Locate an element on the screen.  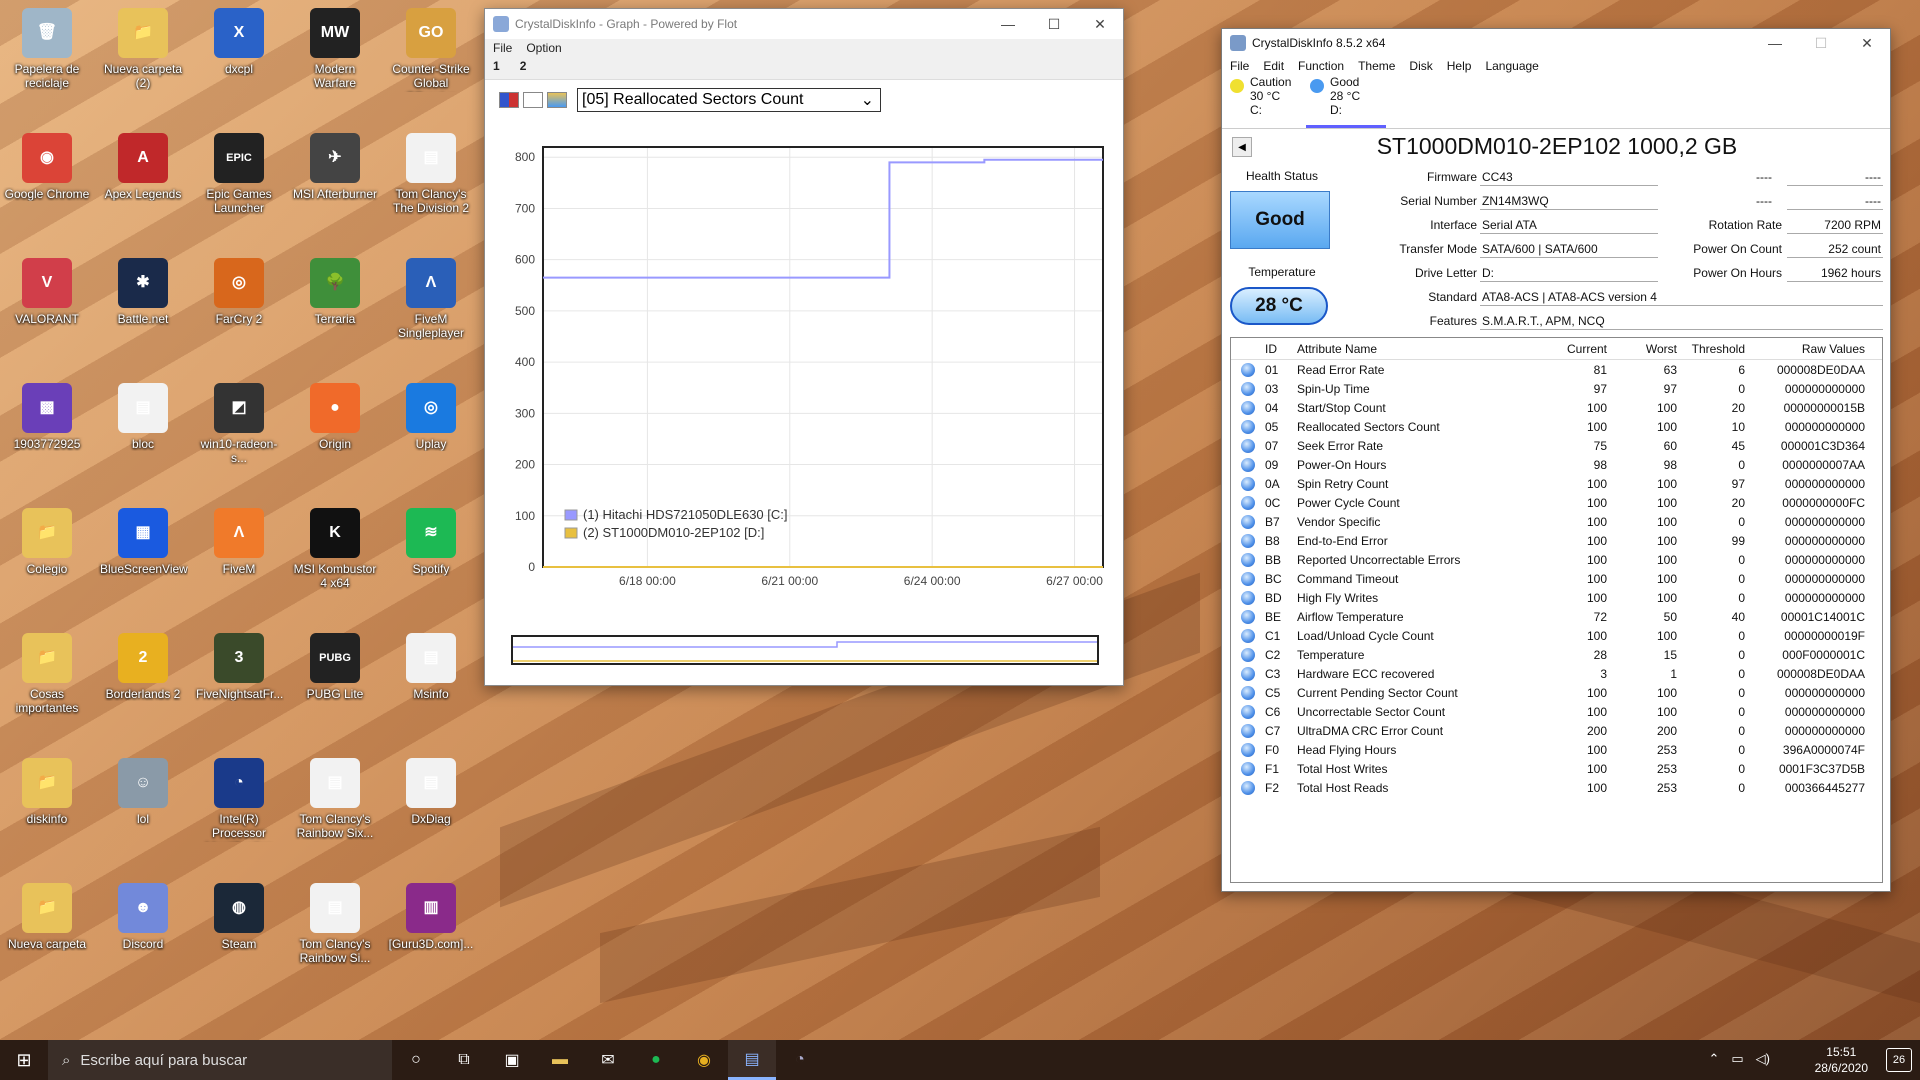
desktop-icon: ◍ Steam is located at coordinates (239, 937).